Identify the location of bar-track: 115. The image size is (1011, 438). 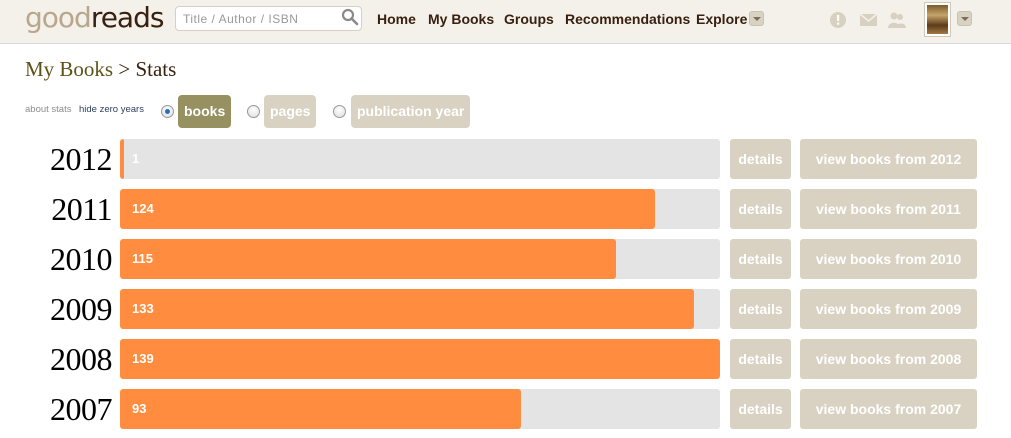
(420, 259).